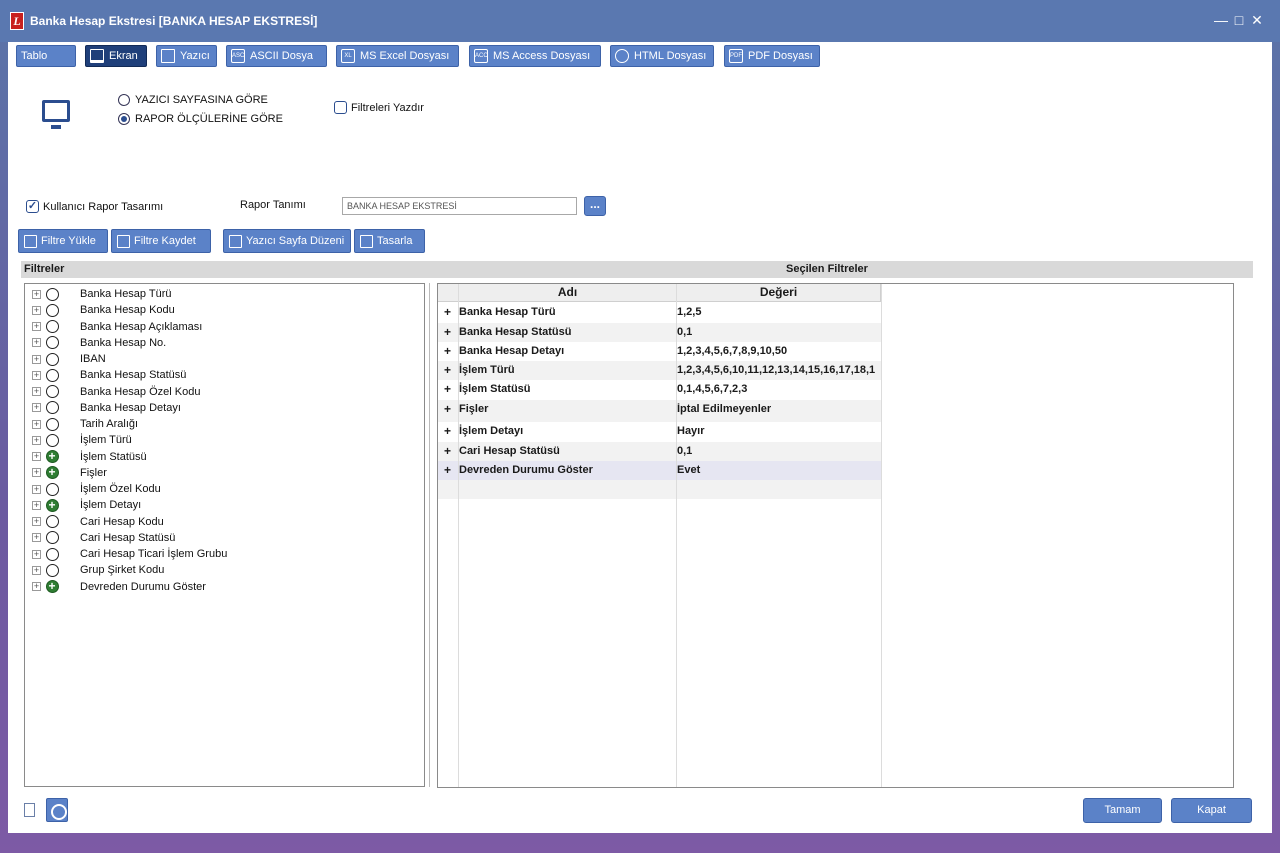 The width and height of the screenshot is (1280, 853). Describe the element at coordinates (29, 810) in the screenshot. I see `document-icon` at that location.